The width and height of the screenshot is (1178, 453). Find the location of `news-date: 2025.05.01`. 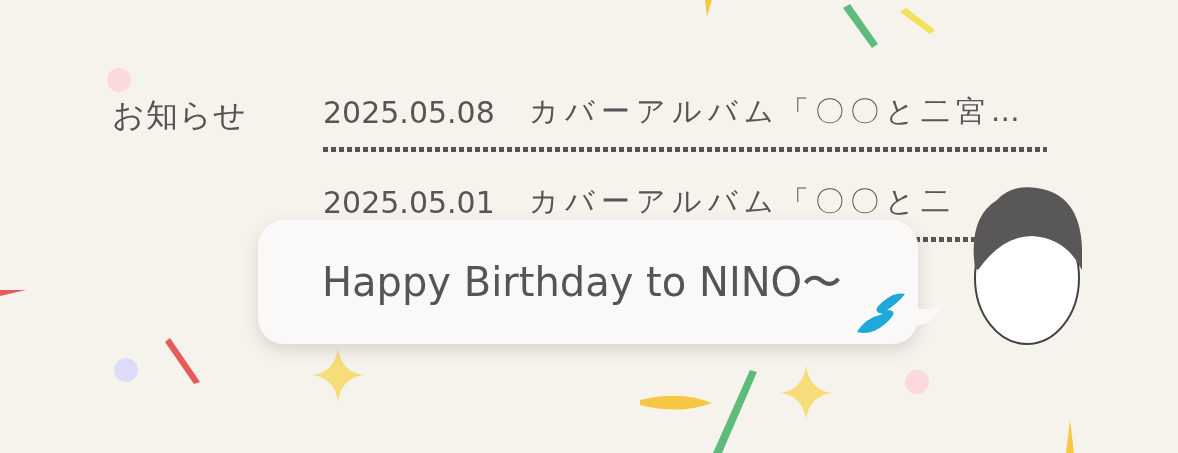

news-date: 2025.05.01 is located at coordinates (409, 202).